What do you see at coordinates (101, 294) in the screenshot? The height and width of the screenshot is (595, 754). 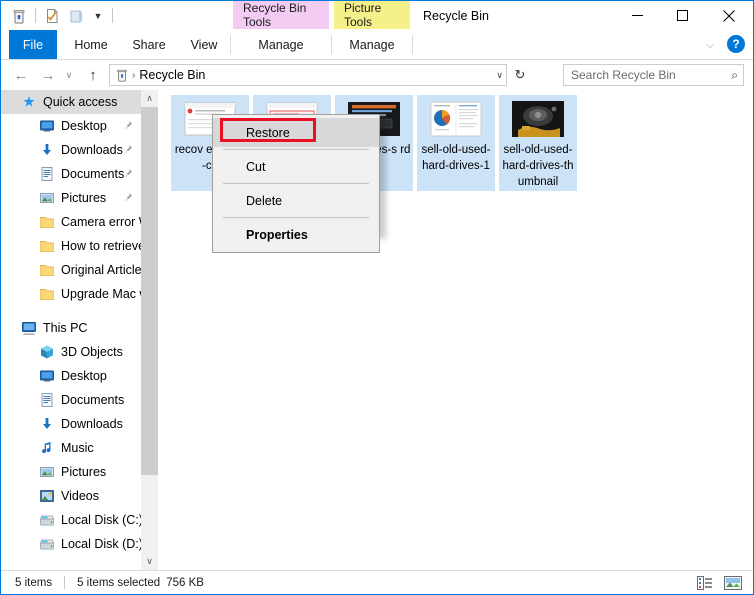 I see `sidebar-item-label: Upgrade Mac wi` at bounding box center [101, 294].